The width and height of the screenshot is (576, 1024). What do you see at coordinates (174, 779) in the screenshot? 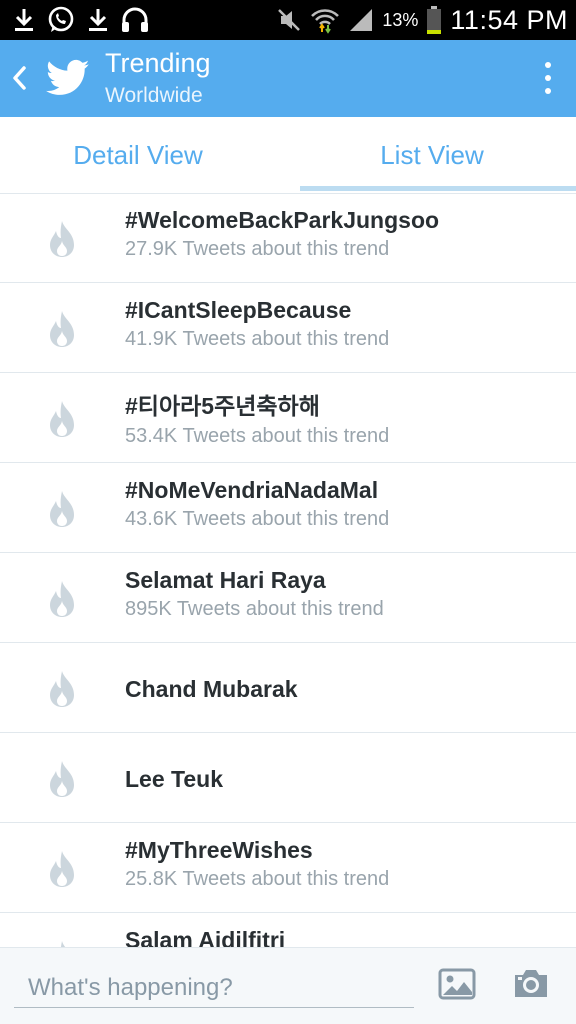
I see `trend-name: Lee Teuk` at bounding box center [174, 779].